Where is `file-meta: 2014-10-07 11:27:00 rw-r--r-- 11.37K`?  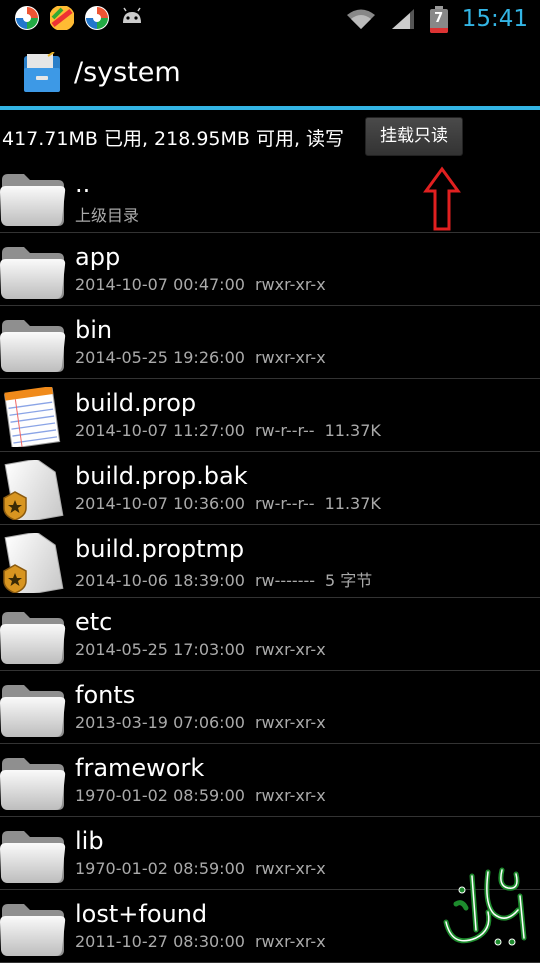
file-meta: 2014-10-07 11:27:00 rw-r--r-- 11.37K is located at coordinates (233, 430).